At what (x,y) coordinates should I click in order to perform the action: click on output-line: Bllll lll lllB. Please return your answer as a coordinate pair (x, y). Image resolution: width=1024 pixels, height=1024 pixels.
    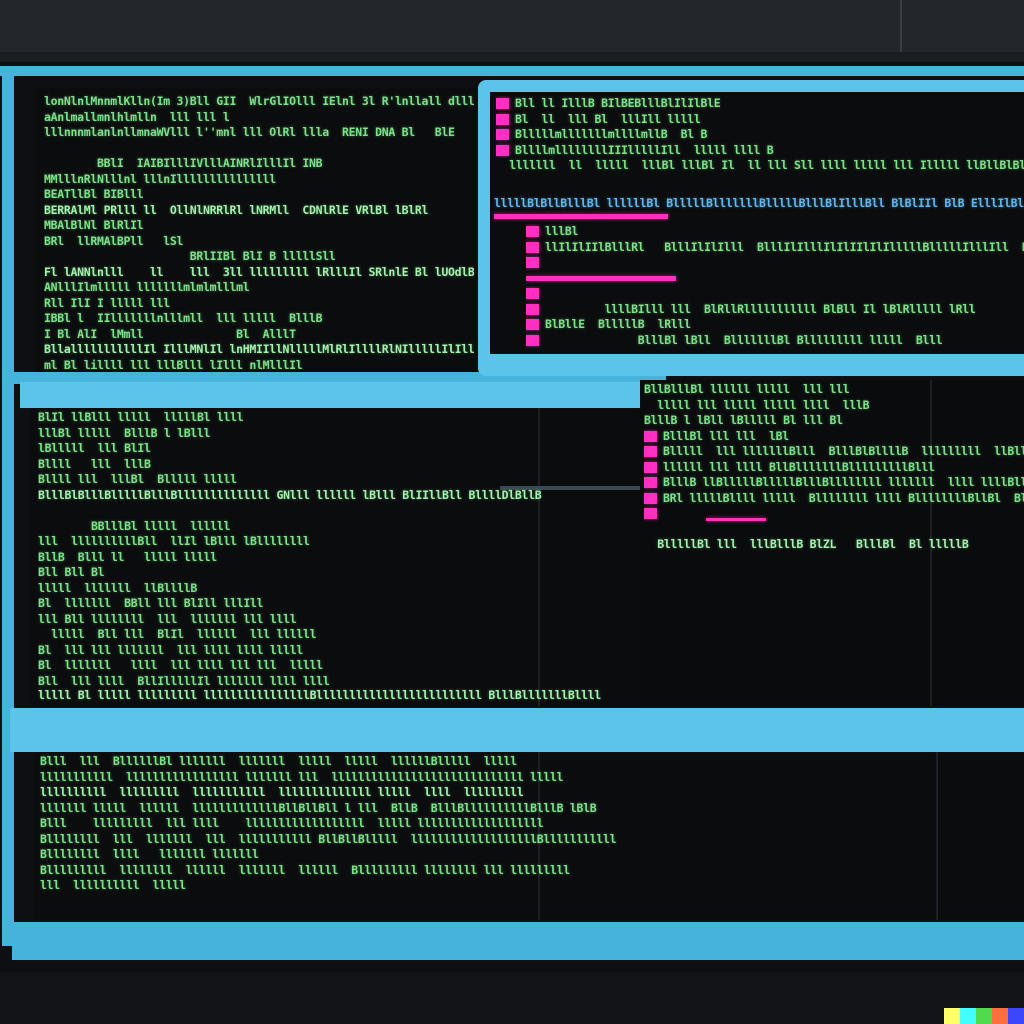
    Looking at the image, I should click on (94, 463).